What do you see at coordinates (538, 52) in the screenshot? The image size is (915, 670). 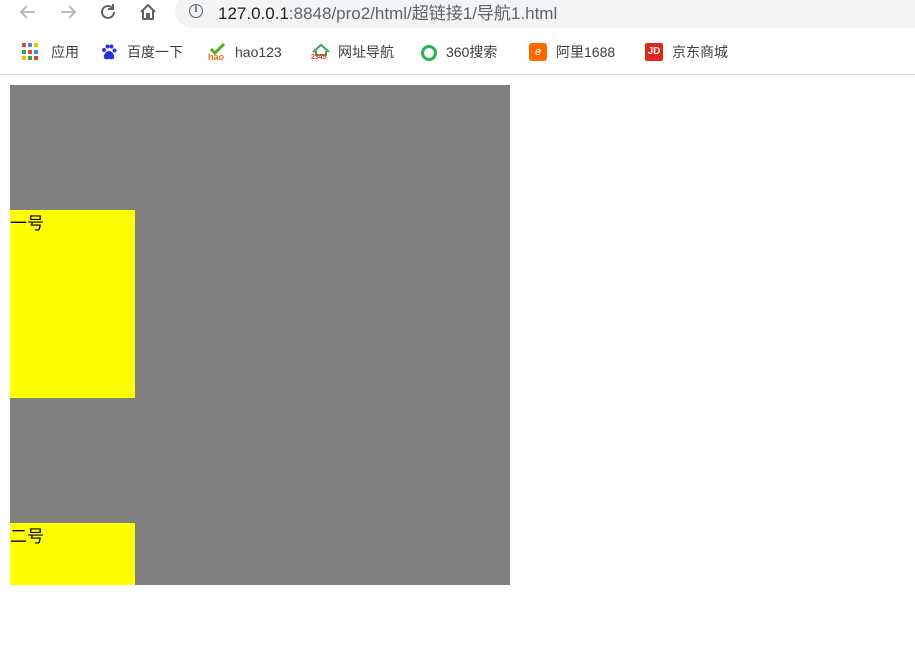 I see `alibaba-1688-icon: e` at bounding box center [538, 52].